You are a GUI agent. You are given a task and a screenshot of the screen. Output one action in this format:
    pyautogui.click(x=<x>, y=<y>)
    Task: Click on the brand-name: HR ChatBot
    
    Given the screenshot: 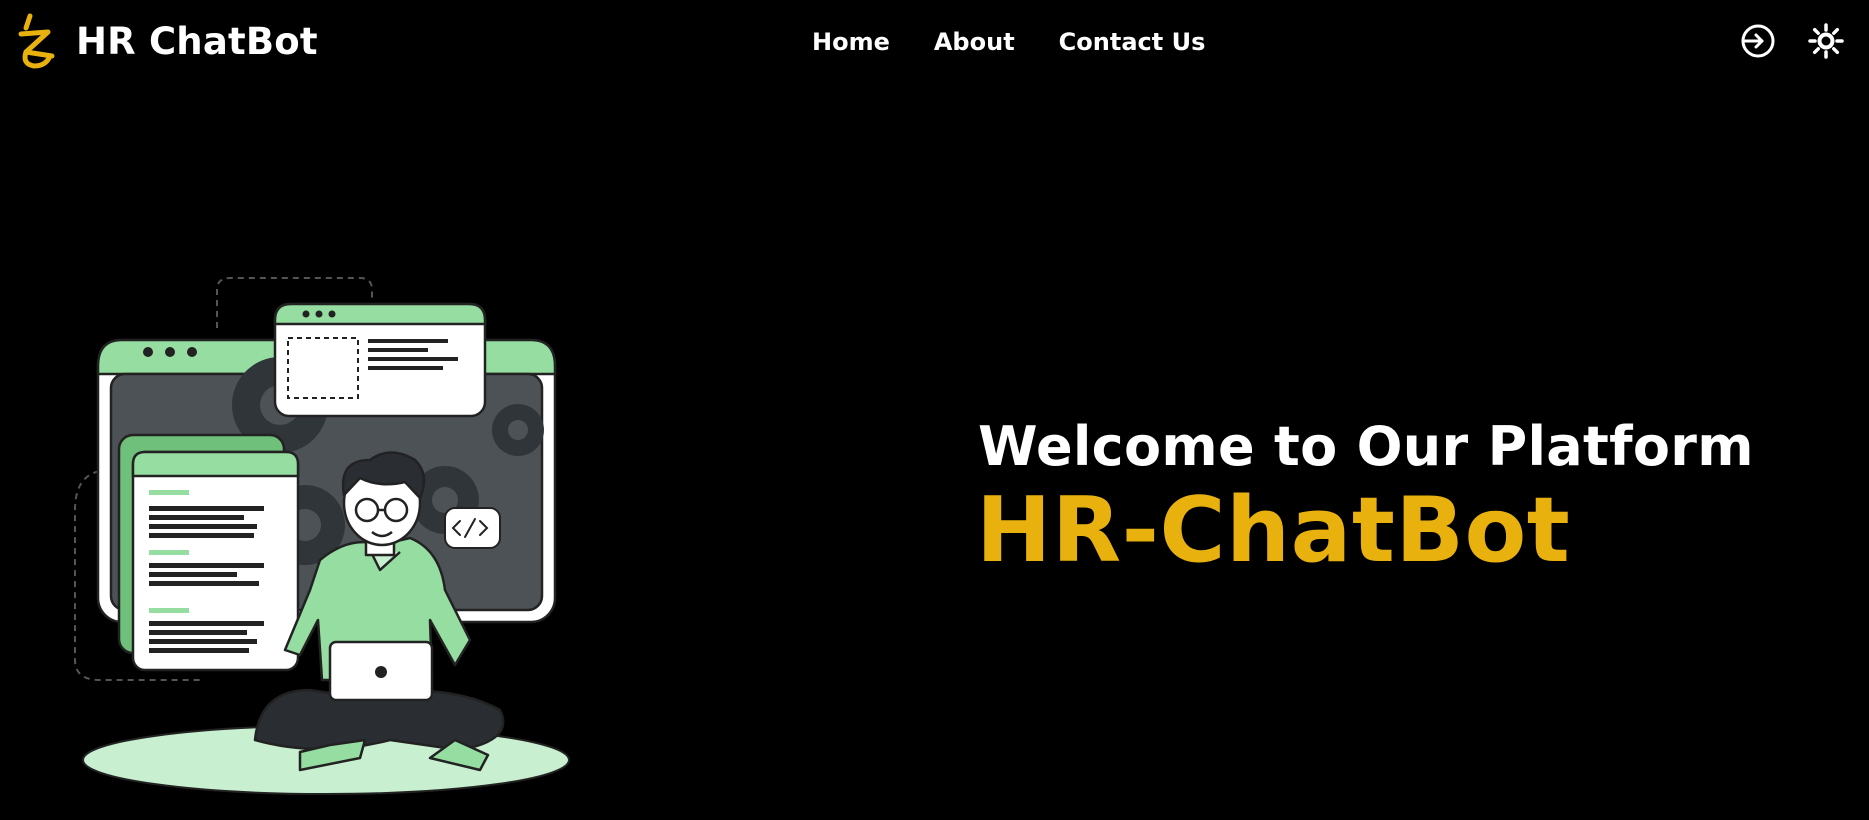 What is the action you would take?
    pyautogui.click(x=197, y=41)
    